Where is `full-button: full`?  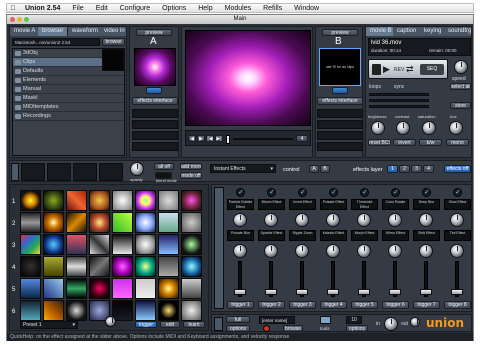 full-button: full is located at coordinates (238, 319).